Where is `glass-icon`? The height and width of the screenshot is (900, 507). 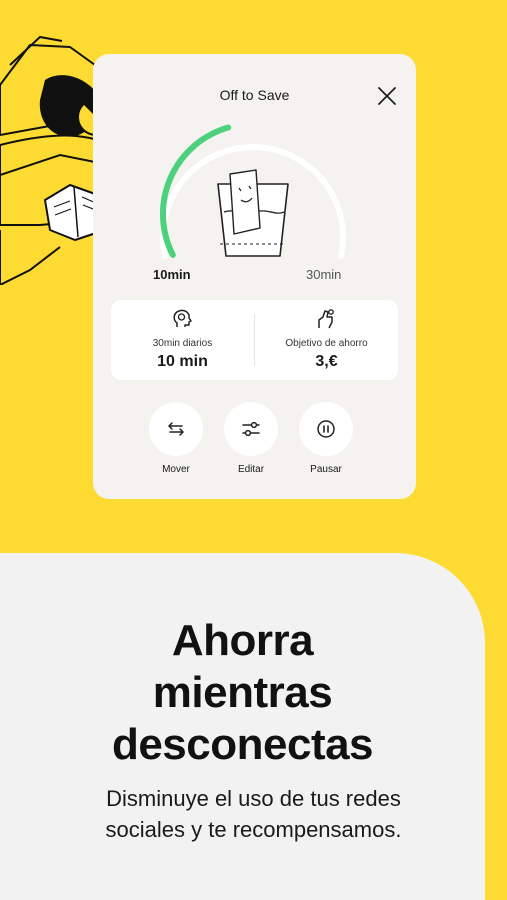 glass-icon is located at coordinates (253, 213).